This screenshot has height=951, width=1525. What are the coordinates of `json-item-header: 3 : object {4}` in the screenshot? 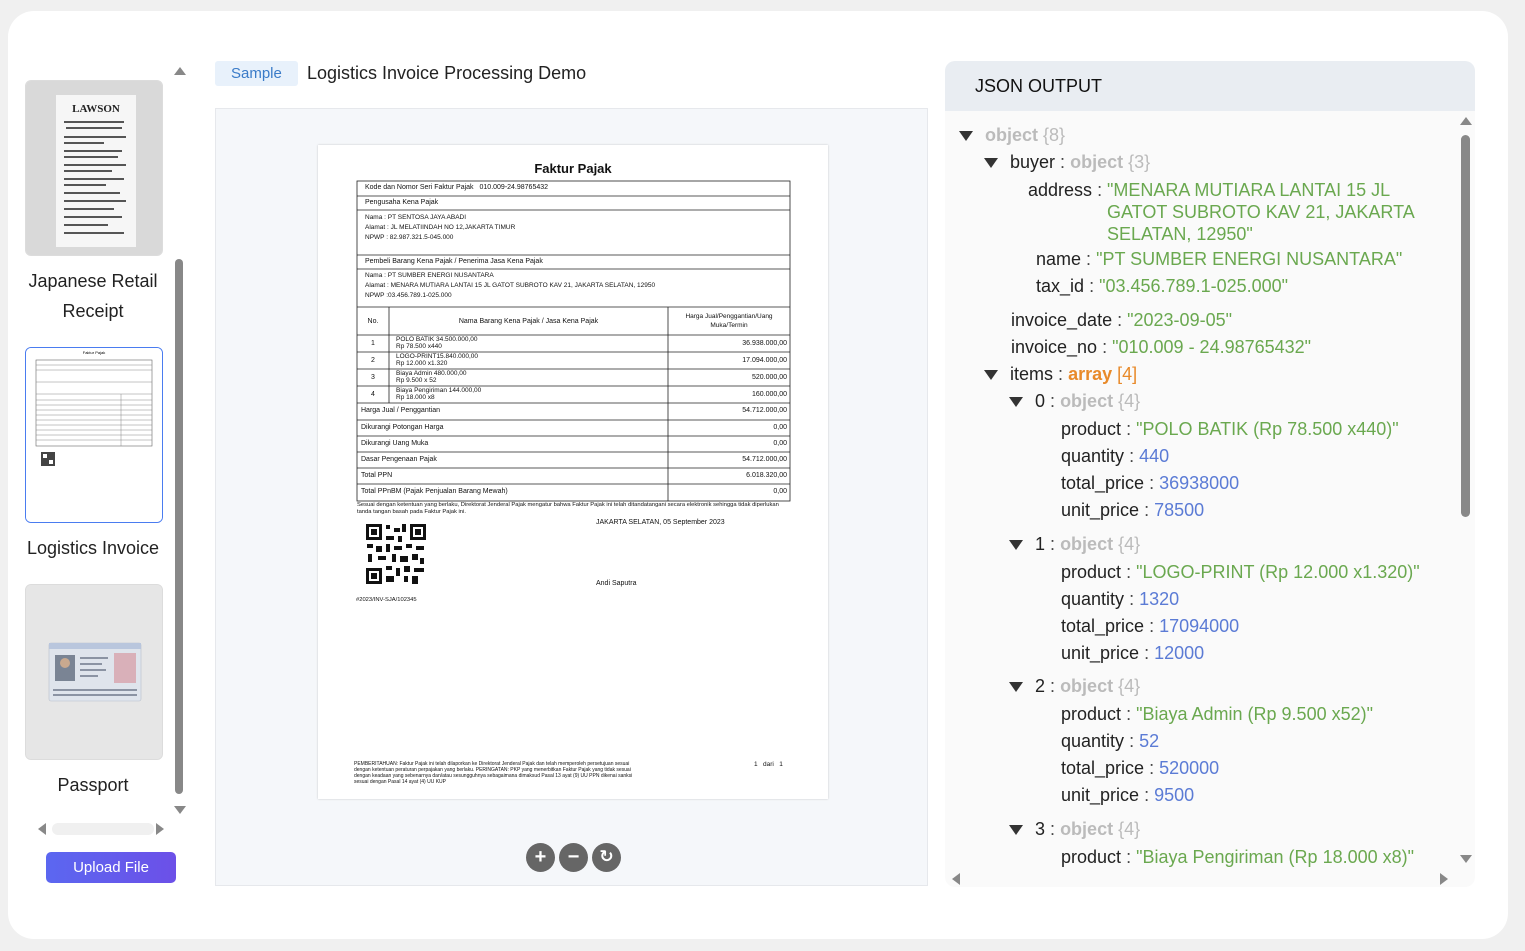 It's located at (1074, 829).